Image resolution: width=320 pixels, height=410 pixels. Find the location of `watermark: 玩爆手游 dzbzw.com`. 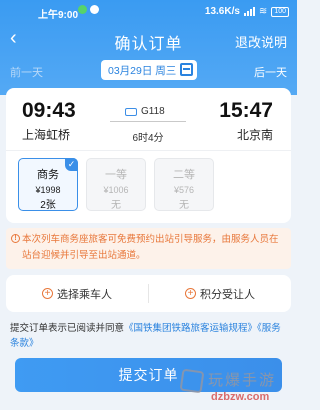

watermark: 玩爆手游 dzbzw.com is located at coordinates (236, 387).